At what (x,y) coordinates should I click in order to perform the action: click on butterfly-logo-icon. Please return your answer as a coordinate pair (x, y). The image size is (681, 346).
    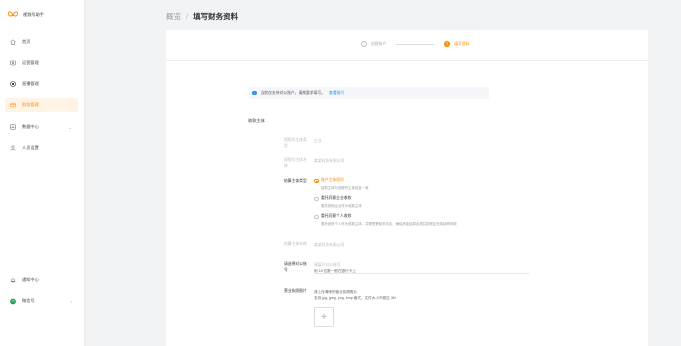
    Looking at the image, I should click on (13, 14).